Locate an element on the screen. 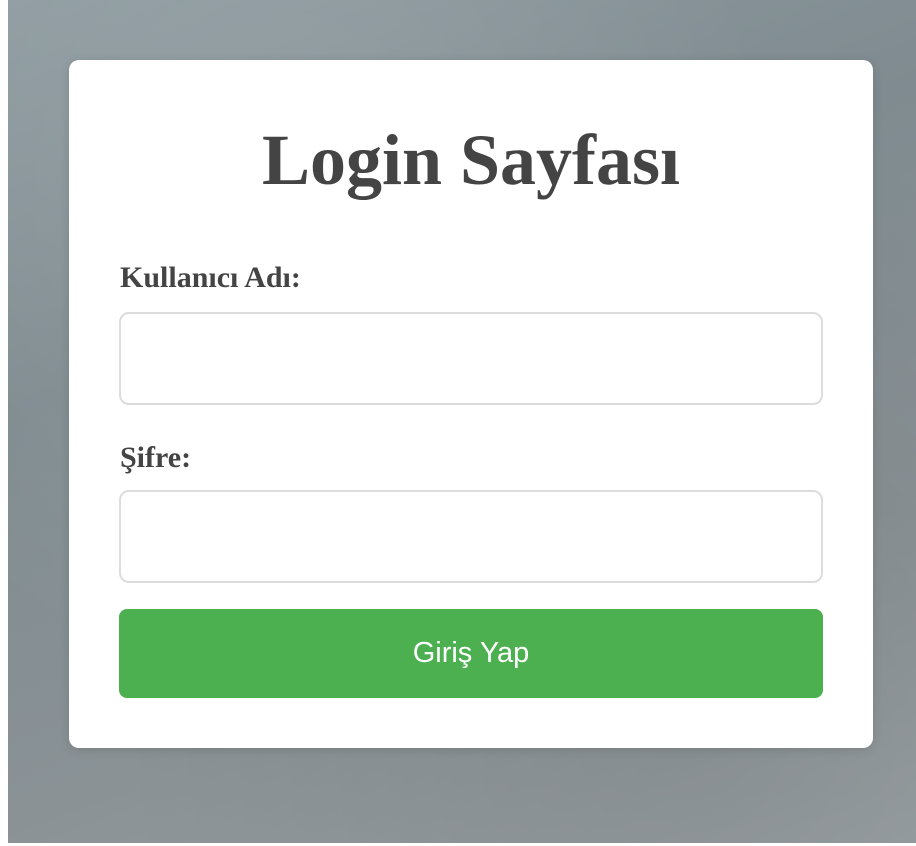 The height and width of the screenshot is (846, 916). password-label: Şifre: is located at coordinates (156, 457).